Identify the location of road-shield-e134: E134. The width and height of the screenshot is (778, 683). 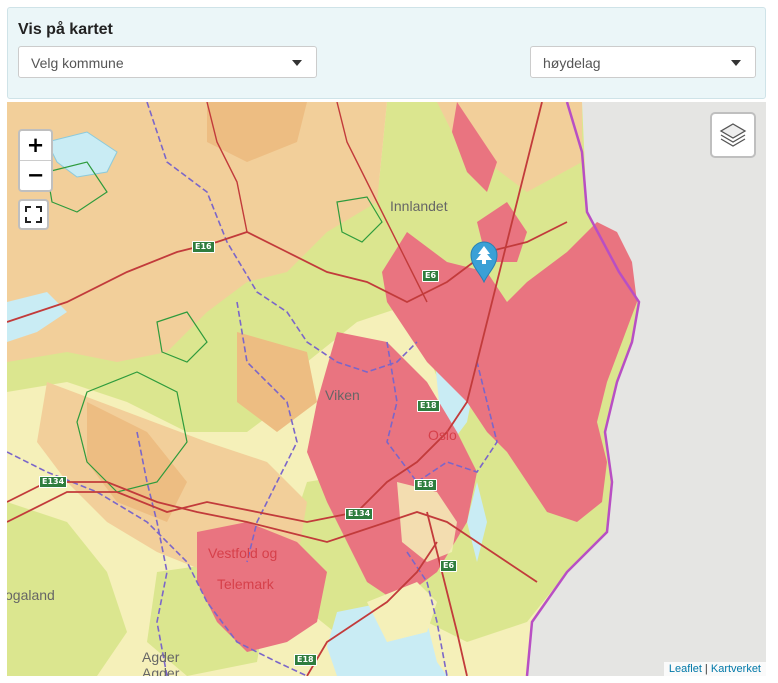
(53, 482).